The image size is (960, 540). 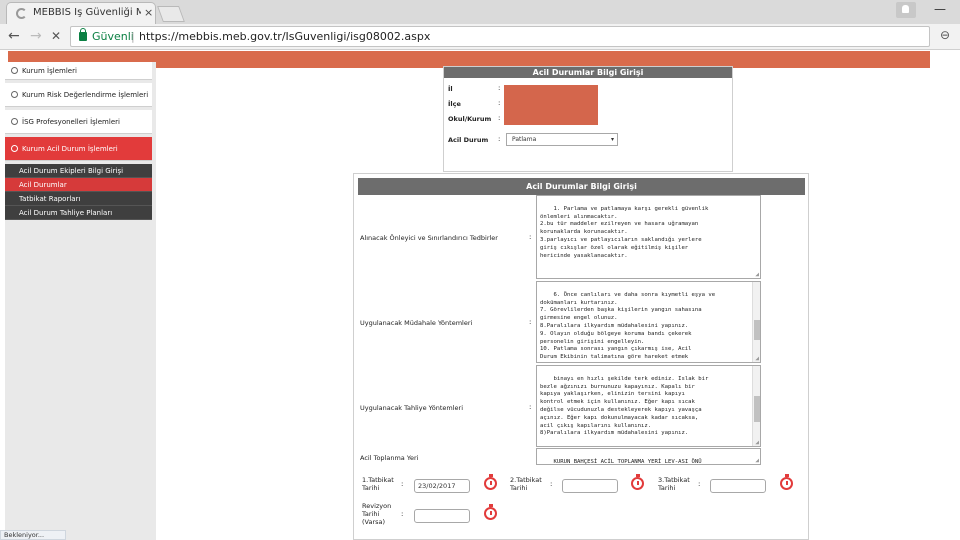 I want to click on profile-button, so click(x=906, y=10).